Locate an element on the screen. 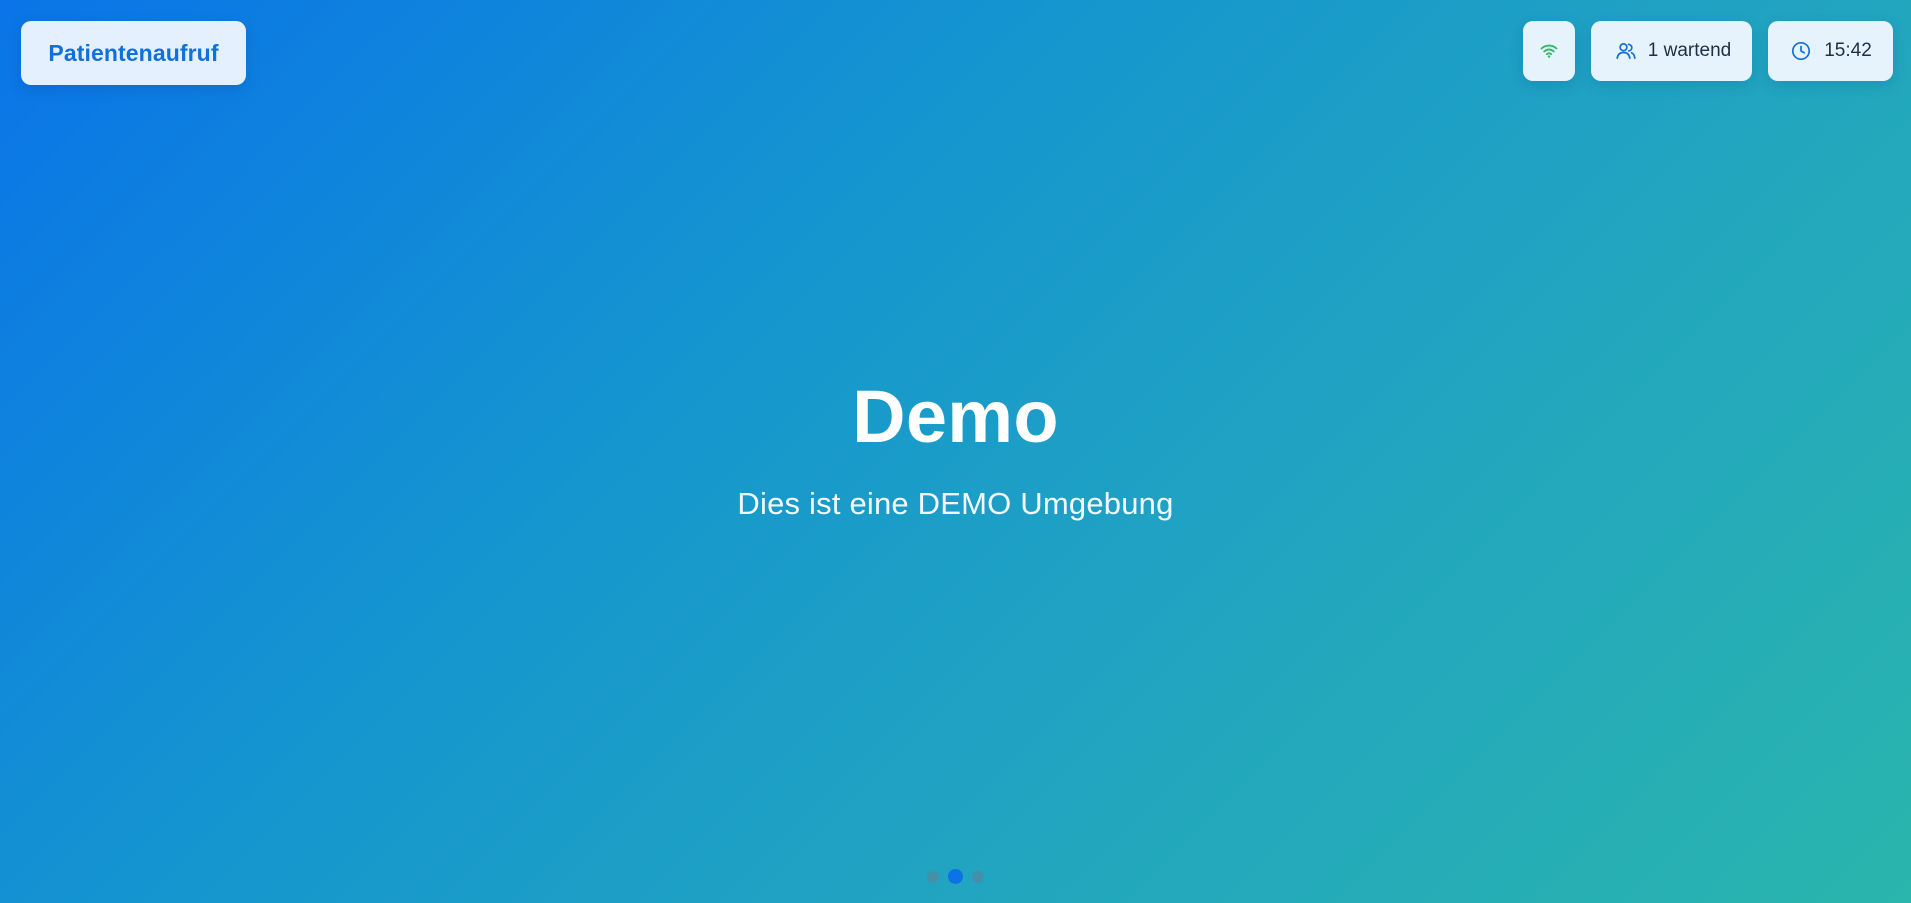 The image size is (1911, 903). users-icon is located at coordinates (1626, 51).